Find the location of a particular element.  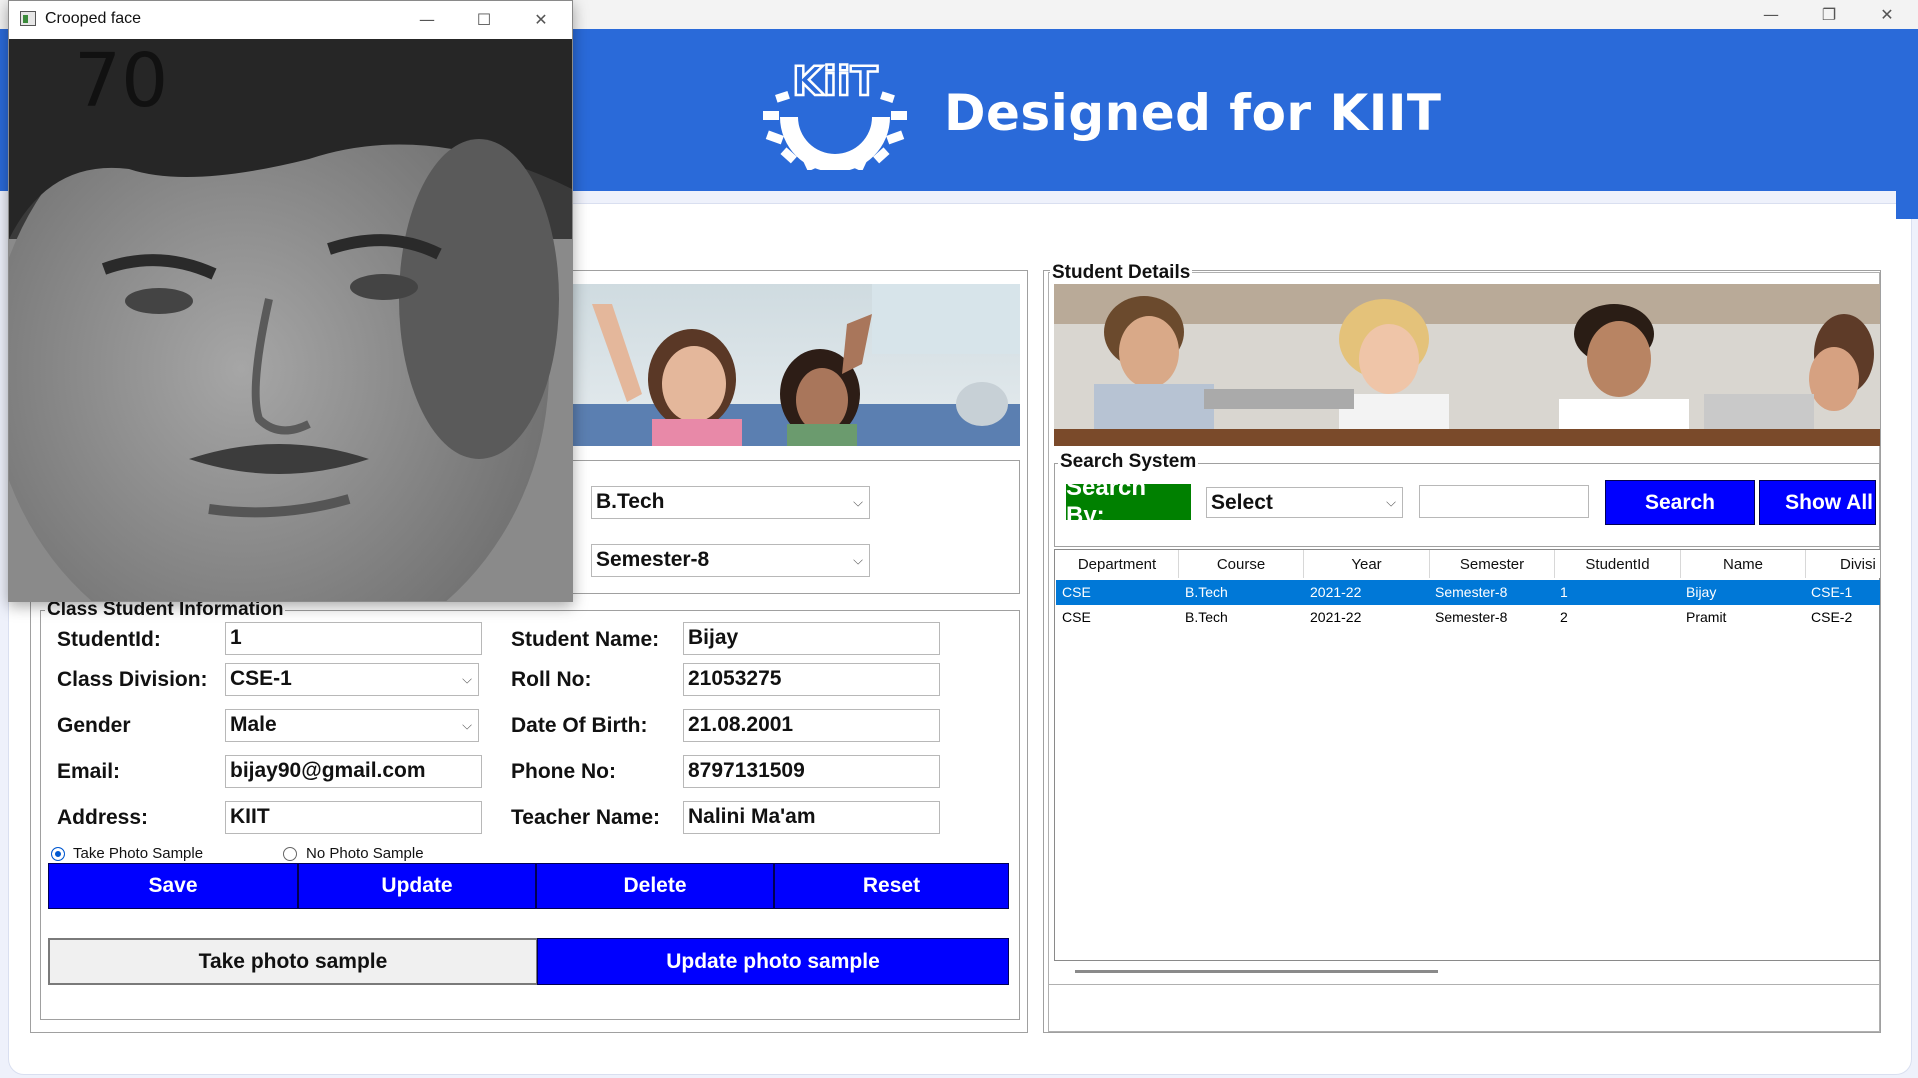

search-system-title: Search System is located at coordinates (1128, 462).